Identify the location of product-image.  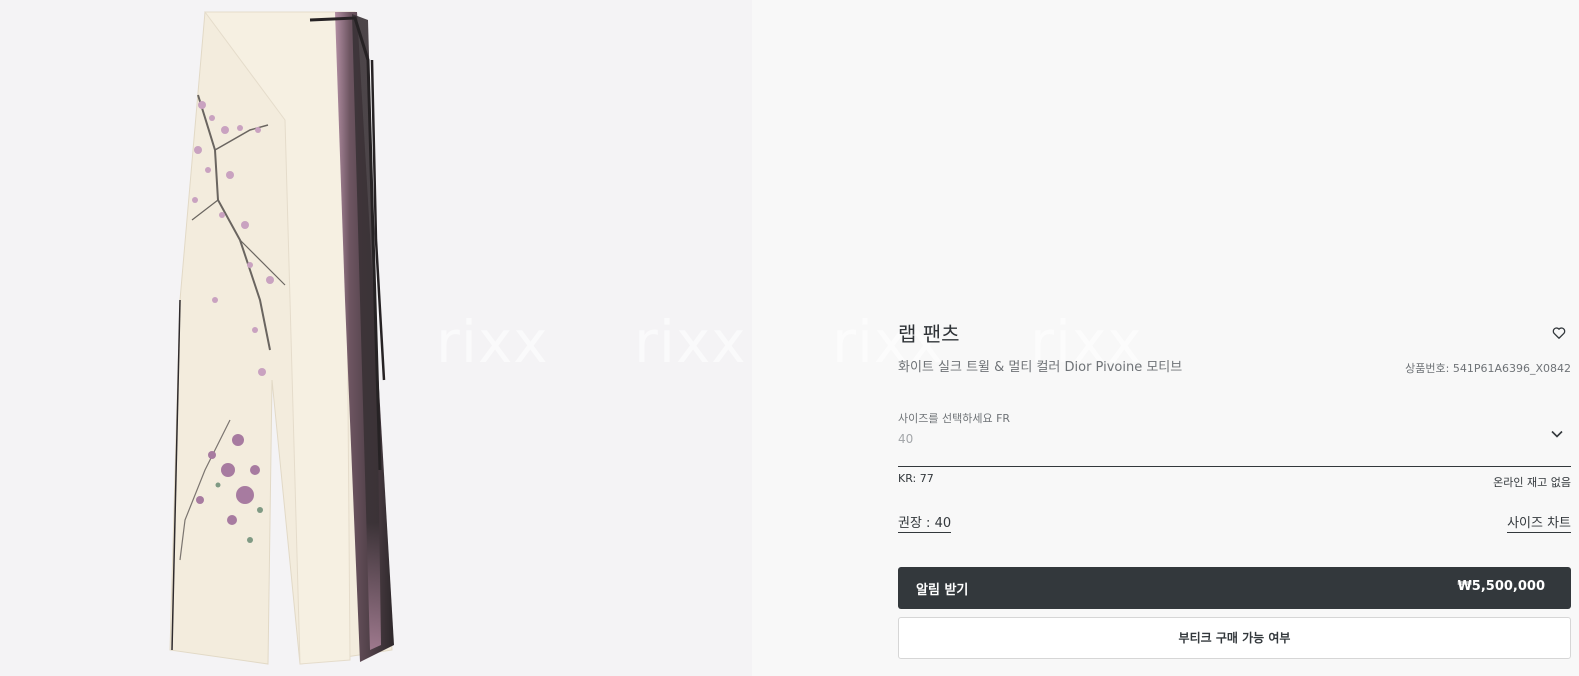
(281, 338).